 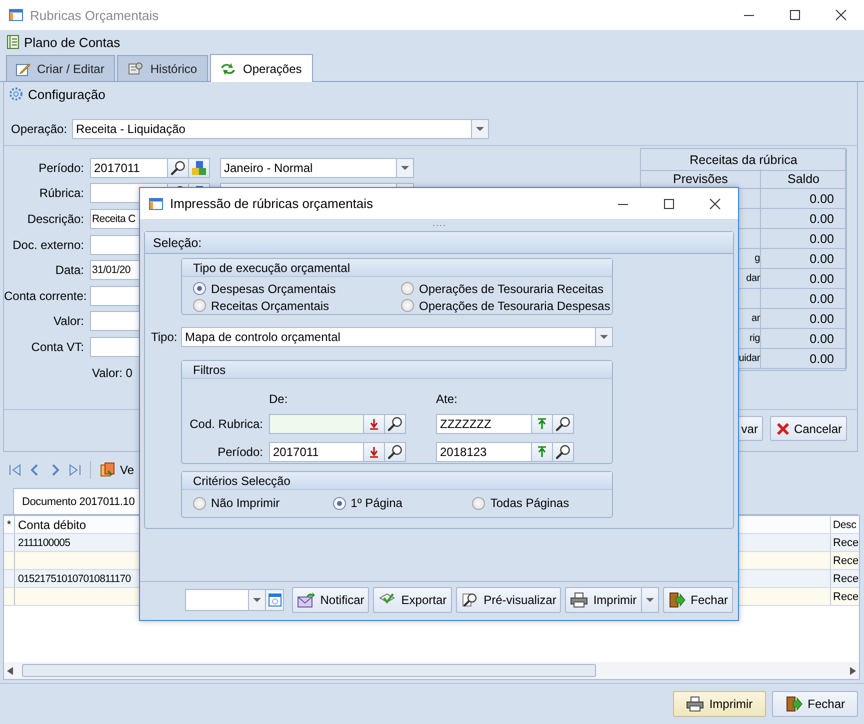 I want to click on horizontal-scrollbar, so click(x=431, y=670).